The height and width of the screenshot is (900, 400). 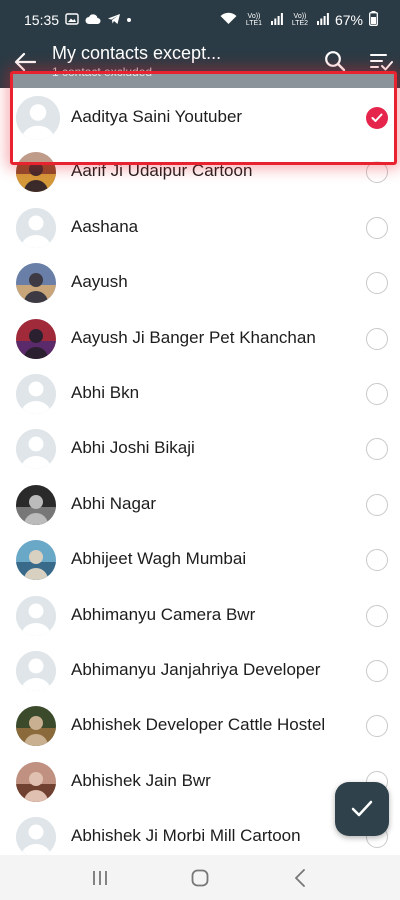 What do you see at coordinates (196, 669) in the screenshot?
I see `contact-name: Abhimanyu Janjahriya Developer` at bounding box center [196, 669].